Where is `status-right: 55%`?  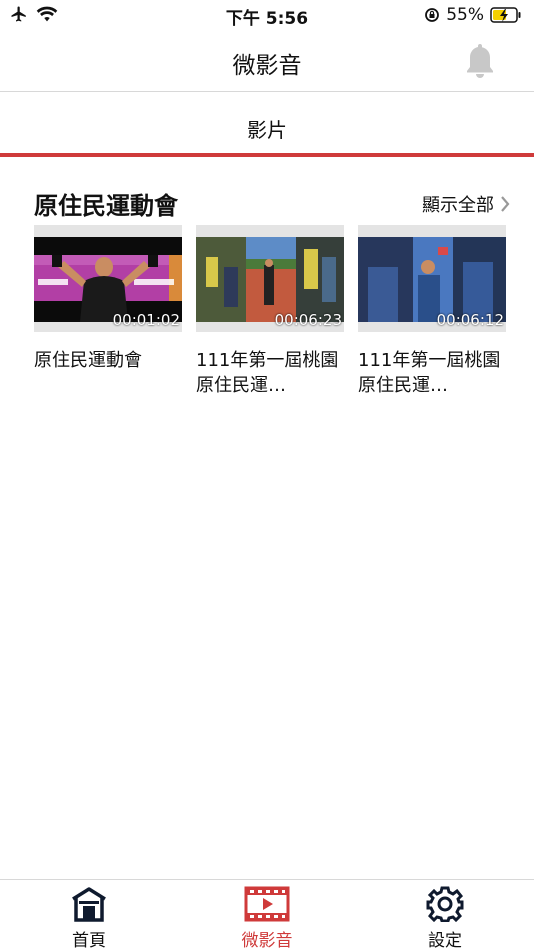 status-right: 55% is located at coordinates (473, 15).